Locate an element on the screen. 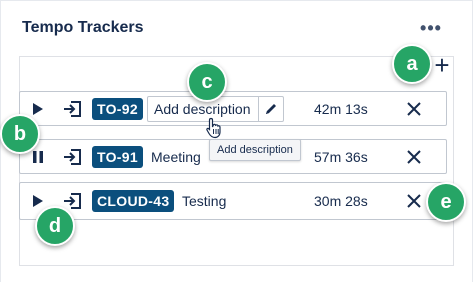 The width and height of the screenshot is (473, 282). elapsed-time: 30m 28s is located at coordinates (341, 201).